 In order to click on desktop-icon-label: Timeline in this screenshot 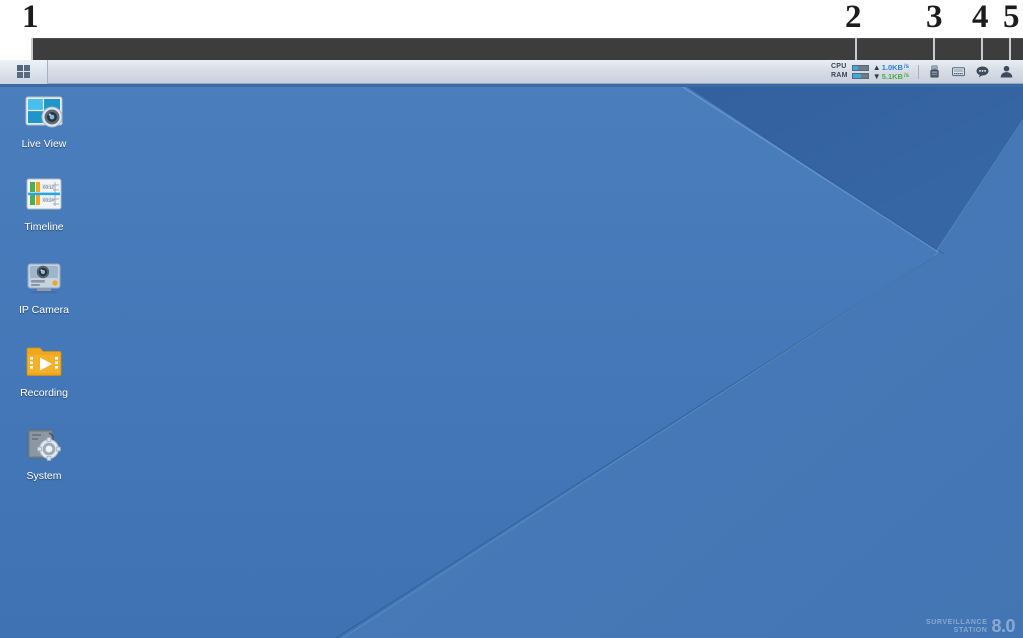, I will do `click(44, 227)`.